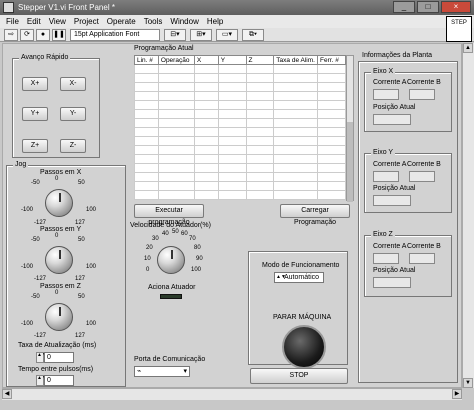 Image resolution: width=474 pixels, height=410 pixels. What do you see at coordinates (175, 35) in the screenshot?
I see `align-objects-icon: ⊟▾` at bounding box center [175, 35].